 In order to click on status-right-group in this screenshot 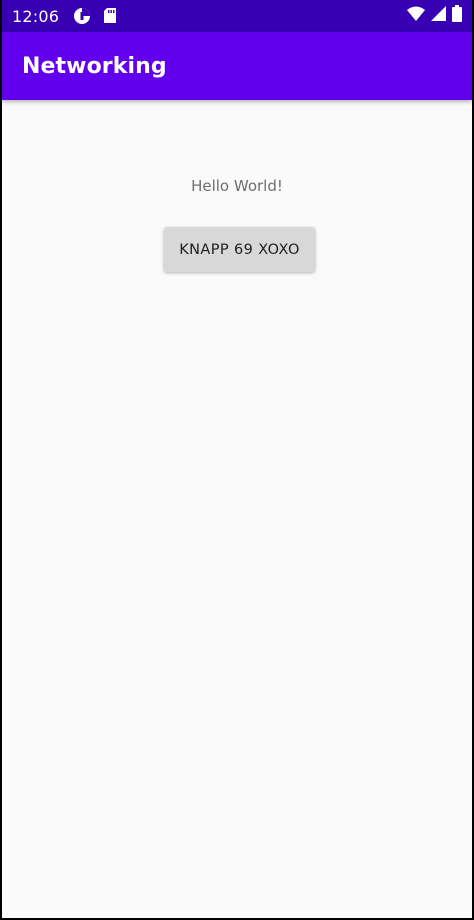, I will do `click(434, 16)`.